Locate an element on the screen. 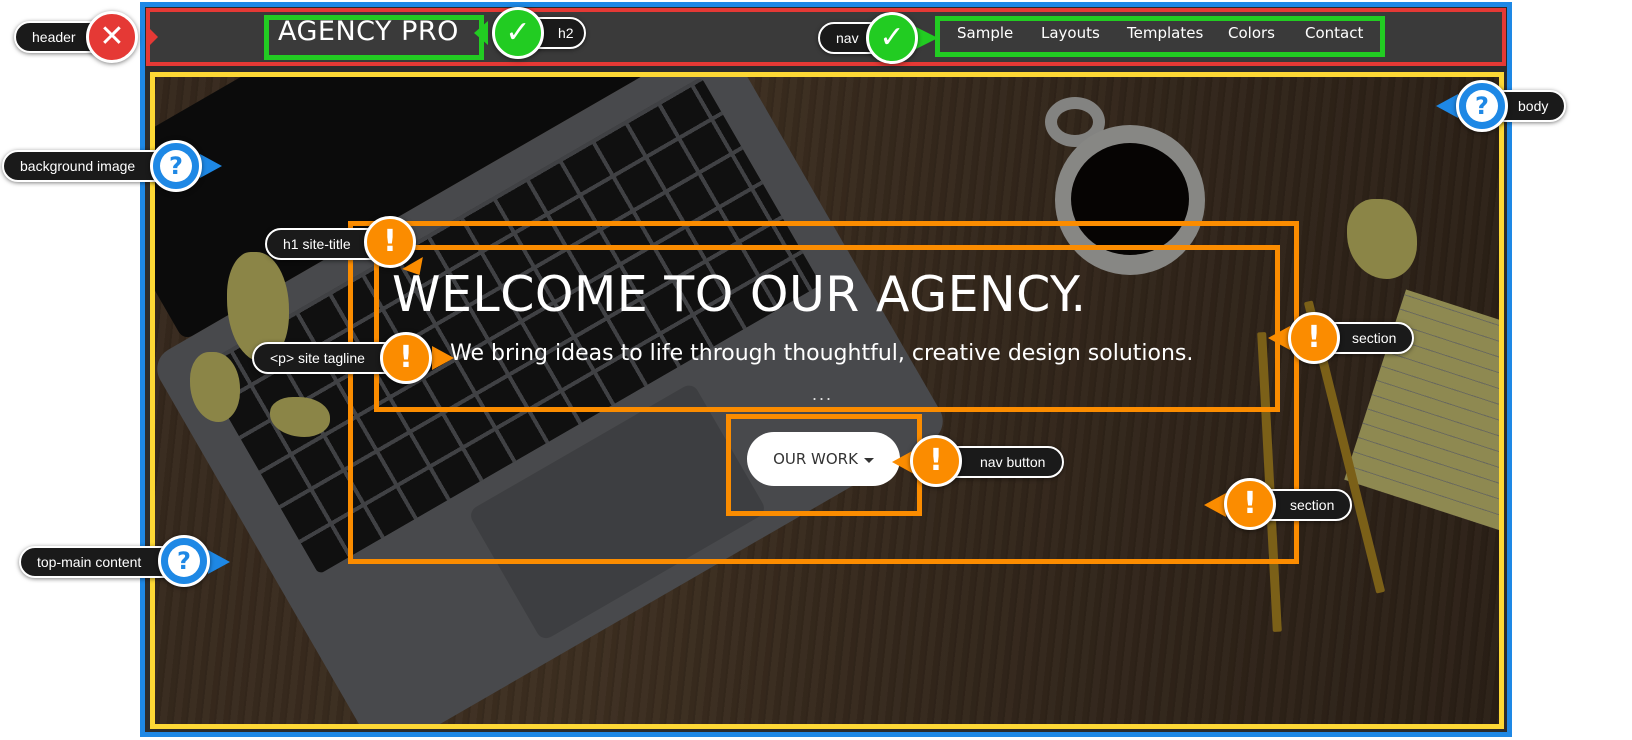  callout-body-badge: ? is located at coordinates (1482, 106).